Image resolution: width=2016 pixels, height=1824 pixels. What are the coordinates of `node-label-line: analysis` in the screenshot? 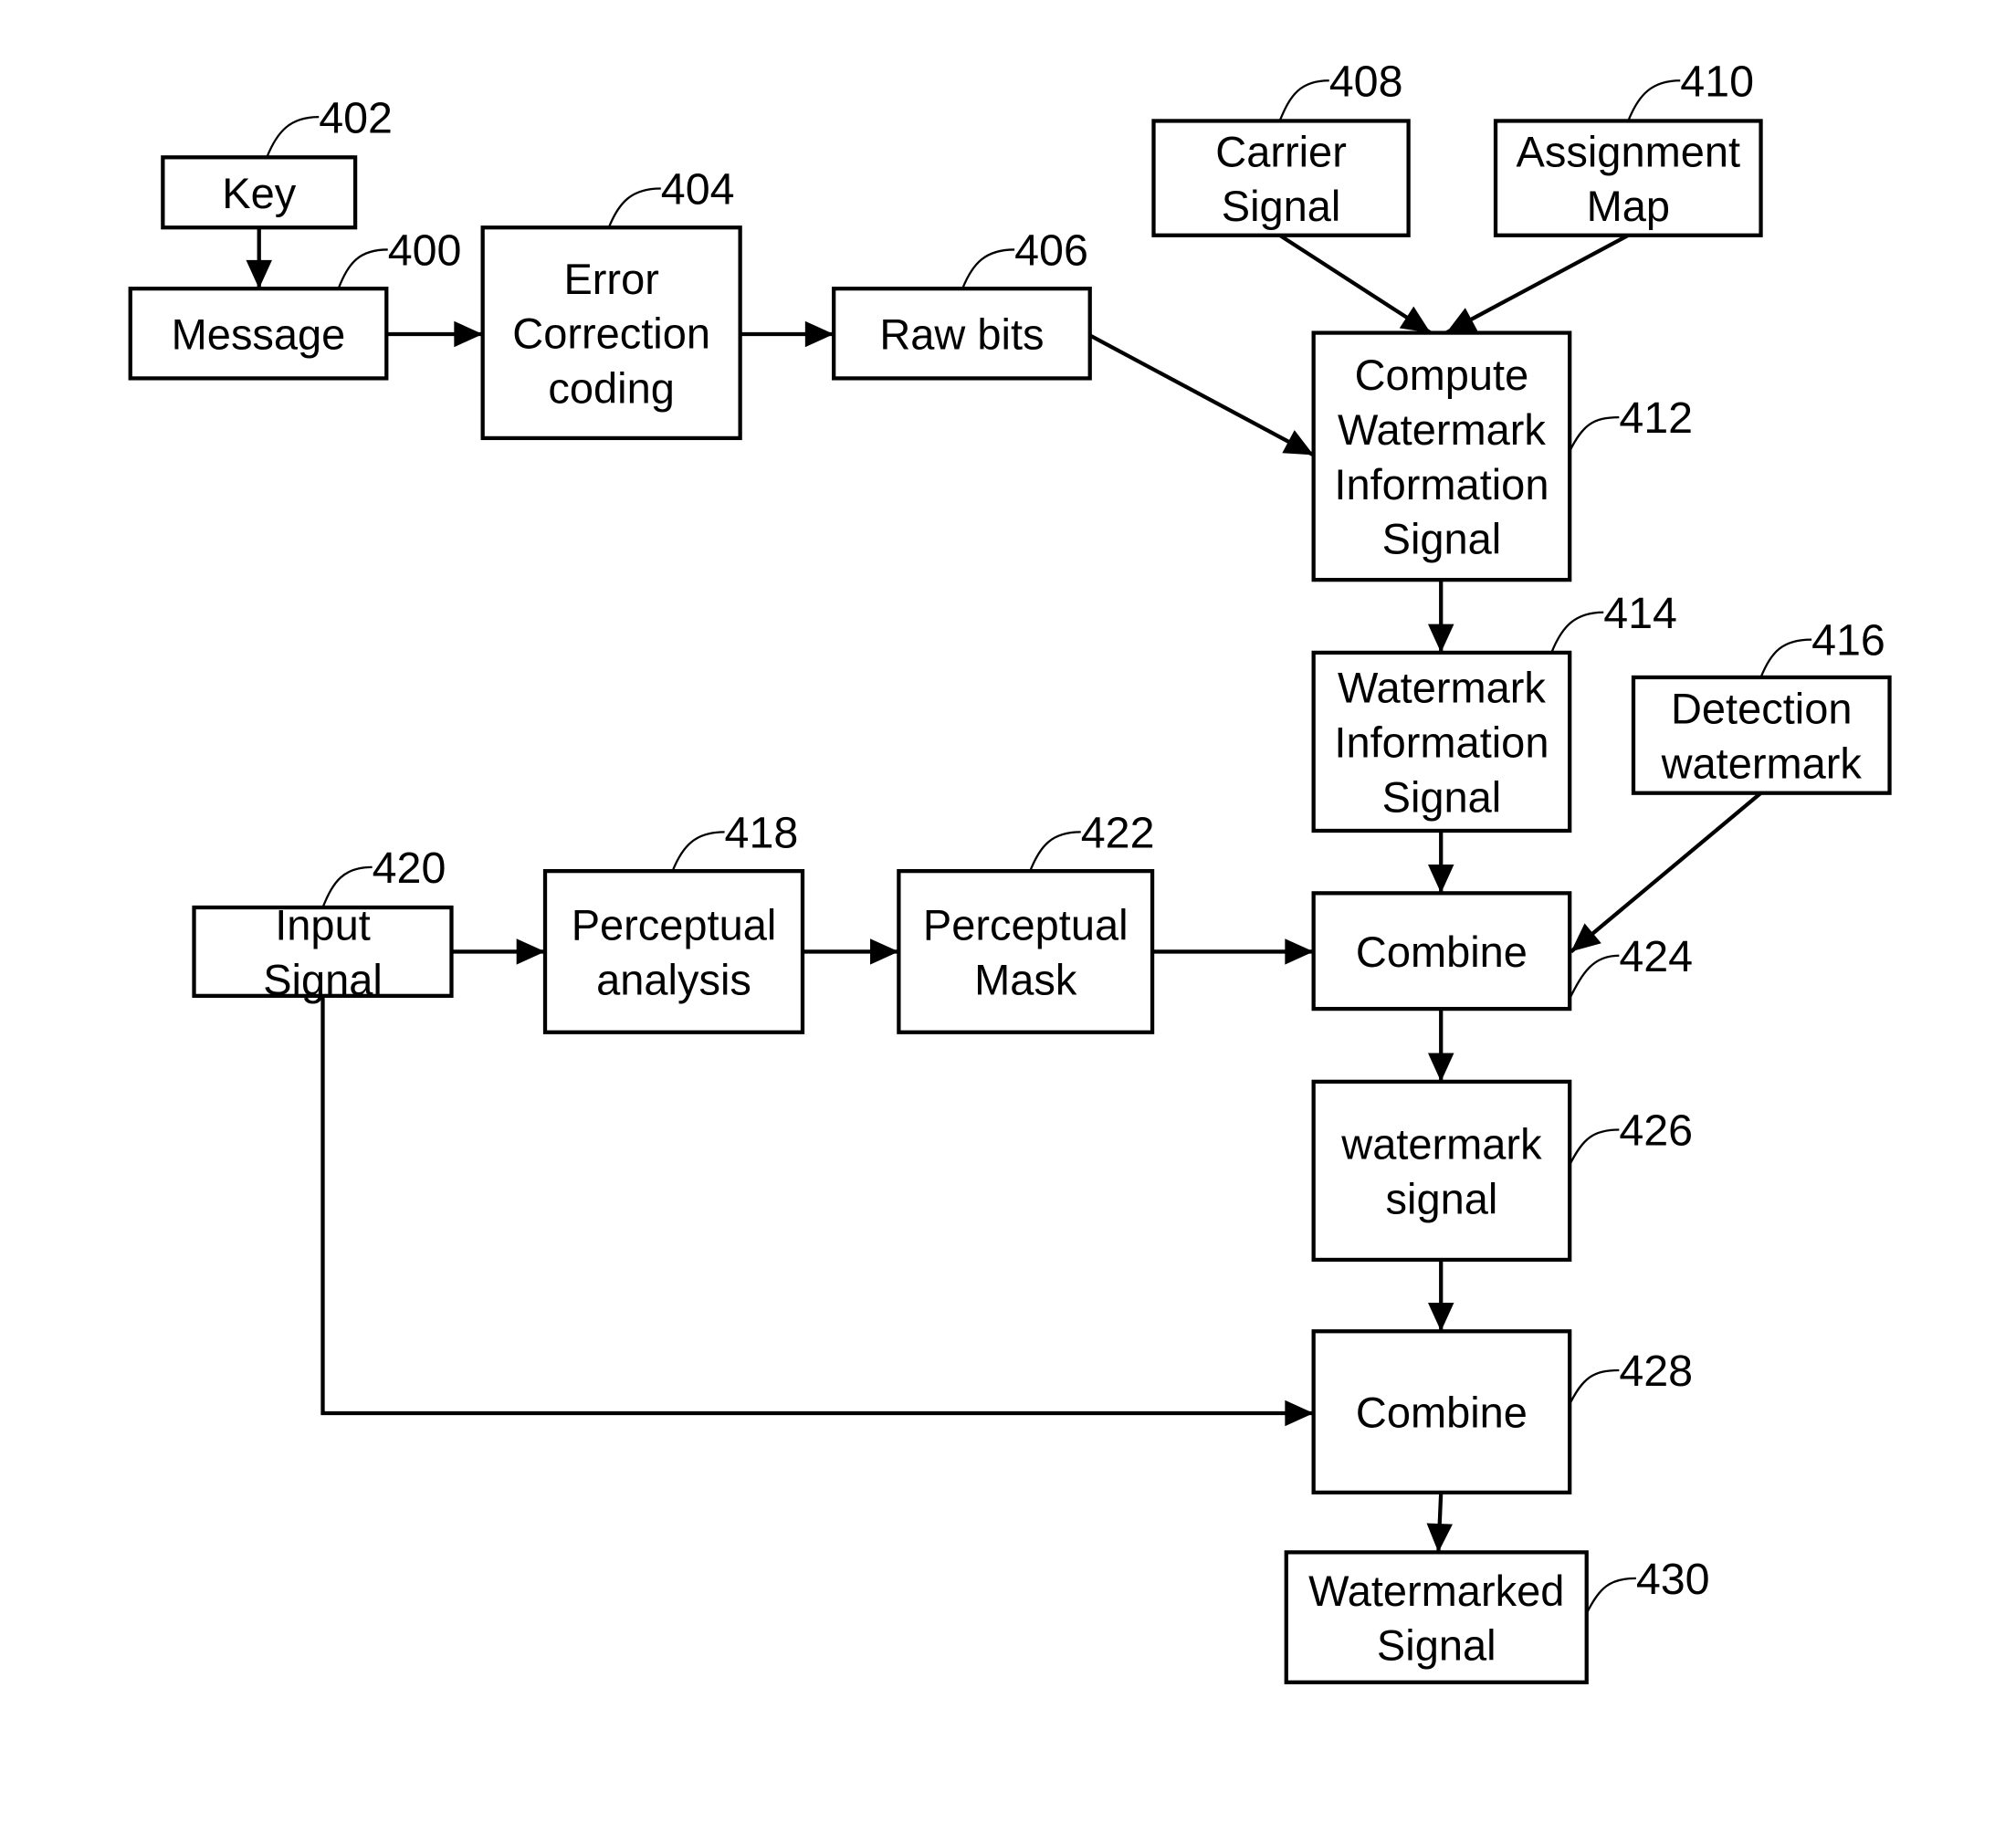 It's located at (673, 979).